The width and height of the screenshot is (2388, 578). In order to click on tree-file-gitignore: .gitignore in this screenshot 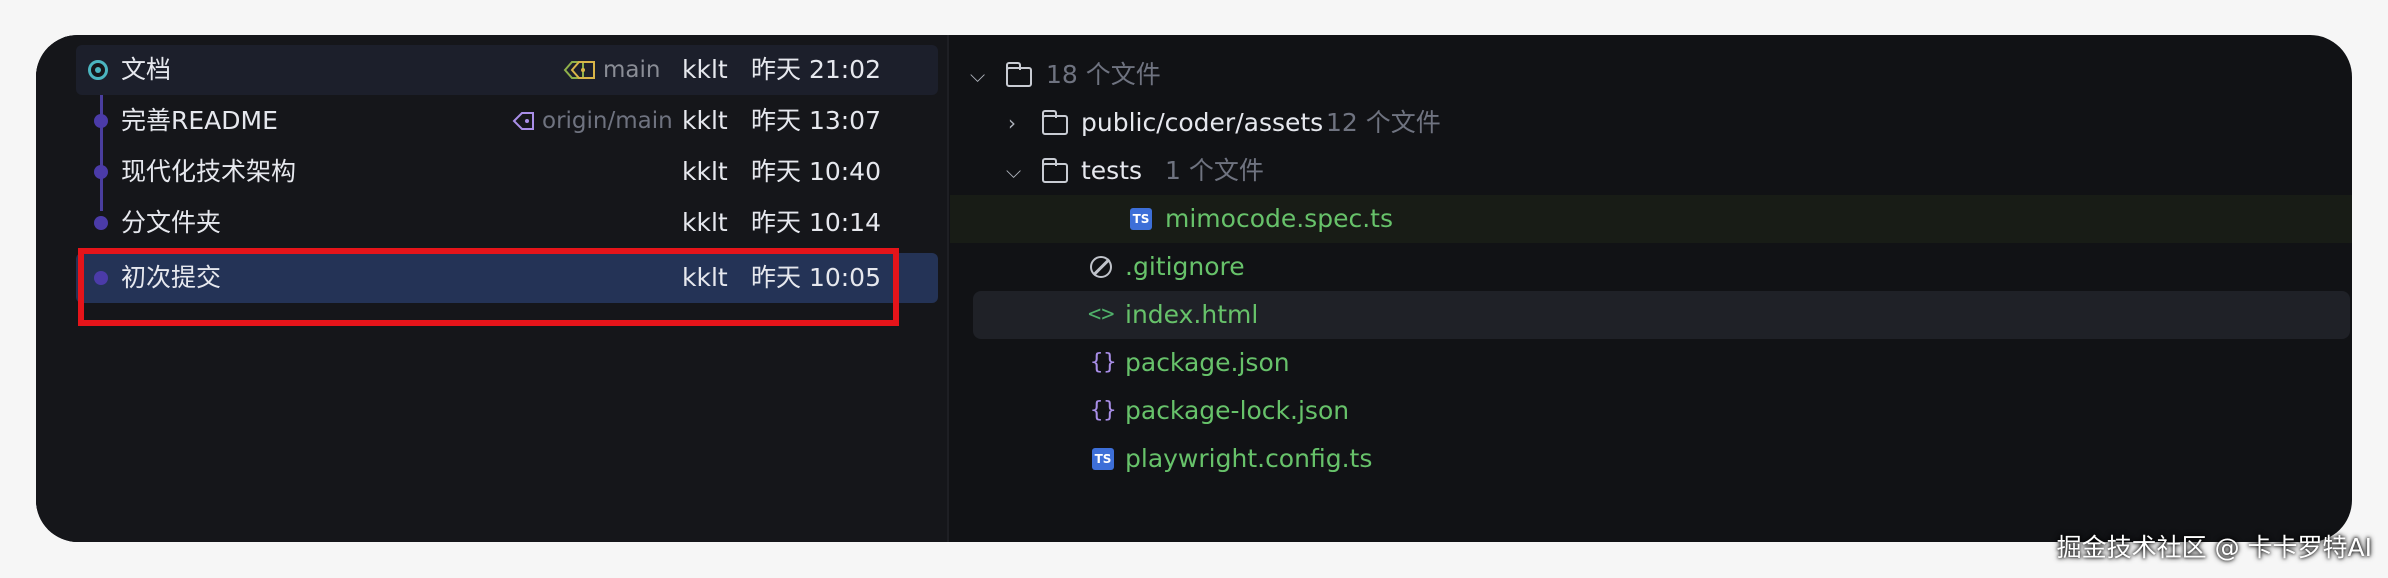, I will do `click(1660, 267)`.